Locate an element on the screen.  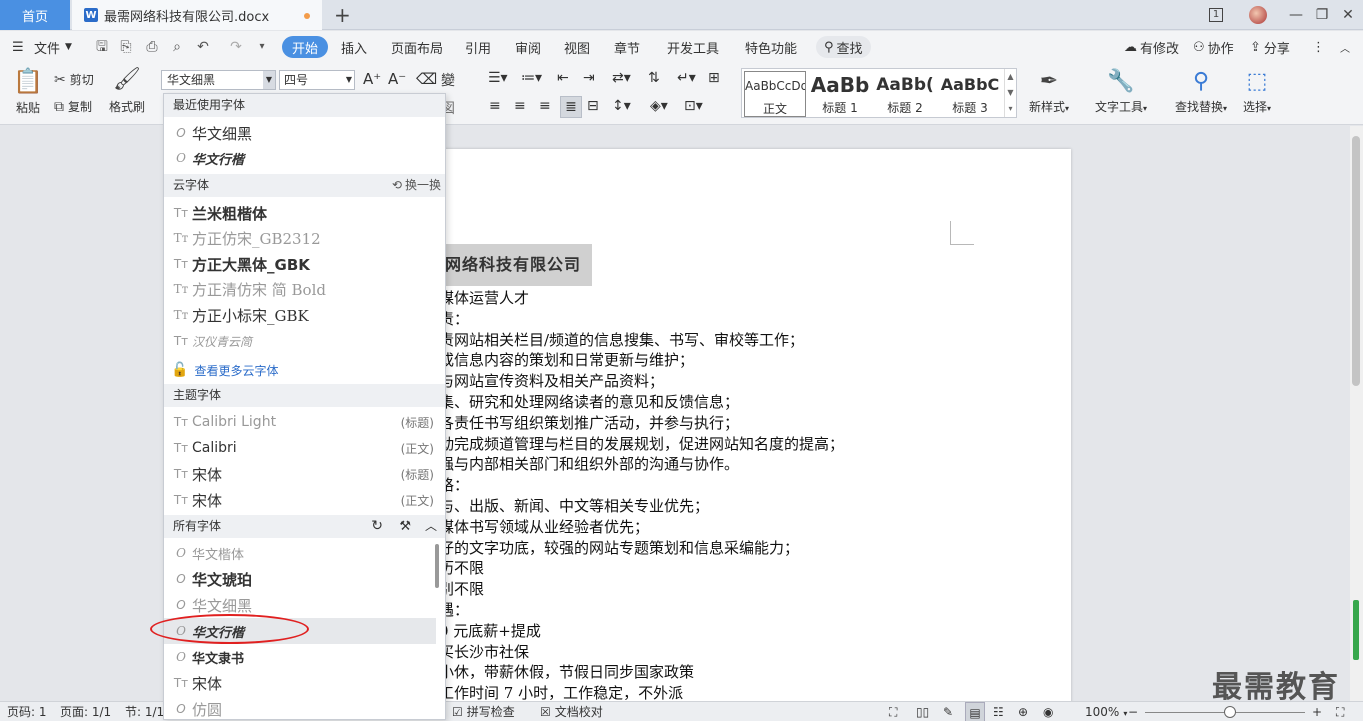
web-view-icon: ⊕ is located at coordinates (1023, 711).